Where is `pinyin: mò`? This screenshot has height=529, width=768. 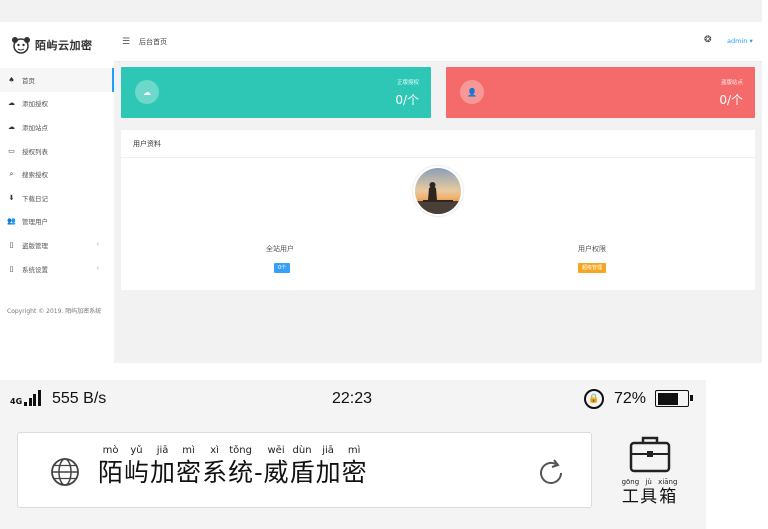
pinyin: mò is located at coordinates (110, 450).